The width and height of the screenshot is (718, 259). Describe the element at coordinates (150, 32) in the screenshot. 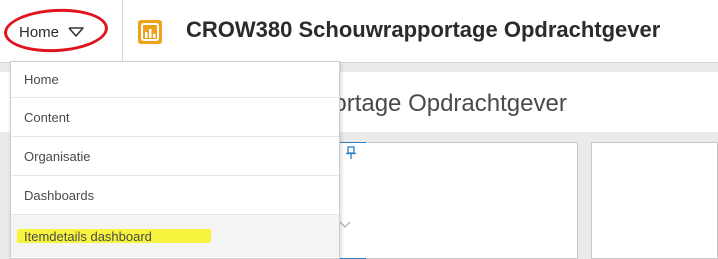

I see `dashboard-app-icon` at that location.